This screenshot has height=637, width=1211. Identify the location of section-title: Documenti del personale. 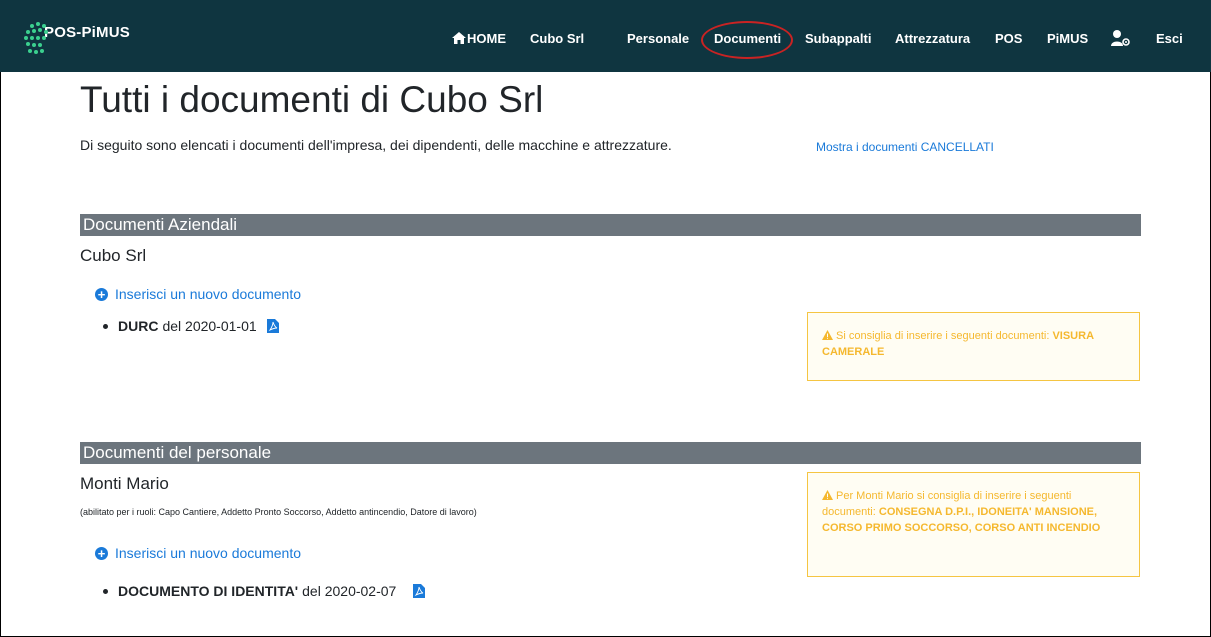
(177, 452).